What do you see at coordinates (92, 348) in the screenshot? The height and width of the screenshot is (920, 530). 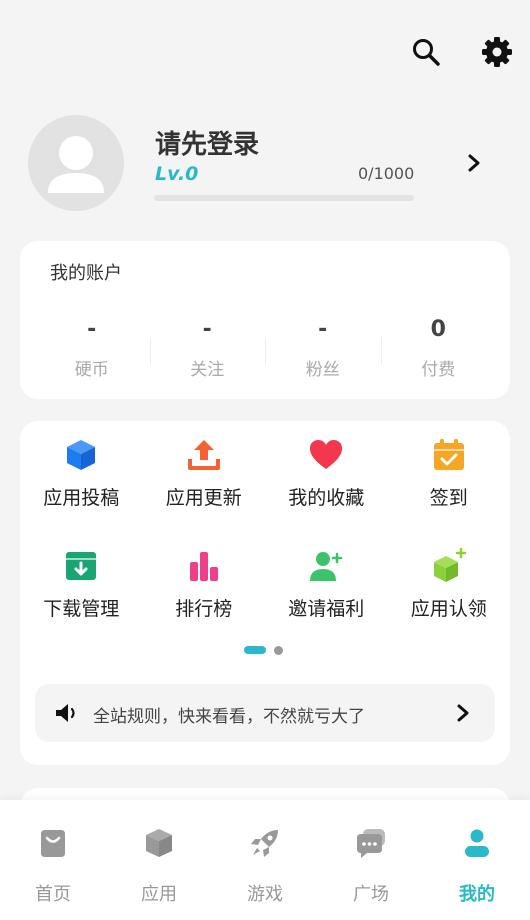 I see `stat-coins: - 硬币` at bounding box center [92, 348].